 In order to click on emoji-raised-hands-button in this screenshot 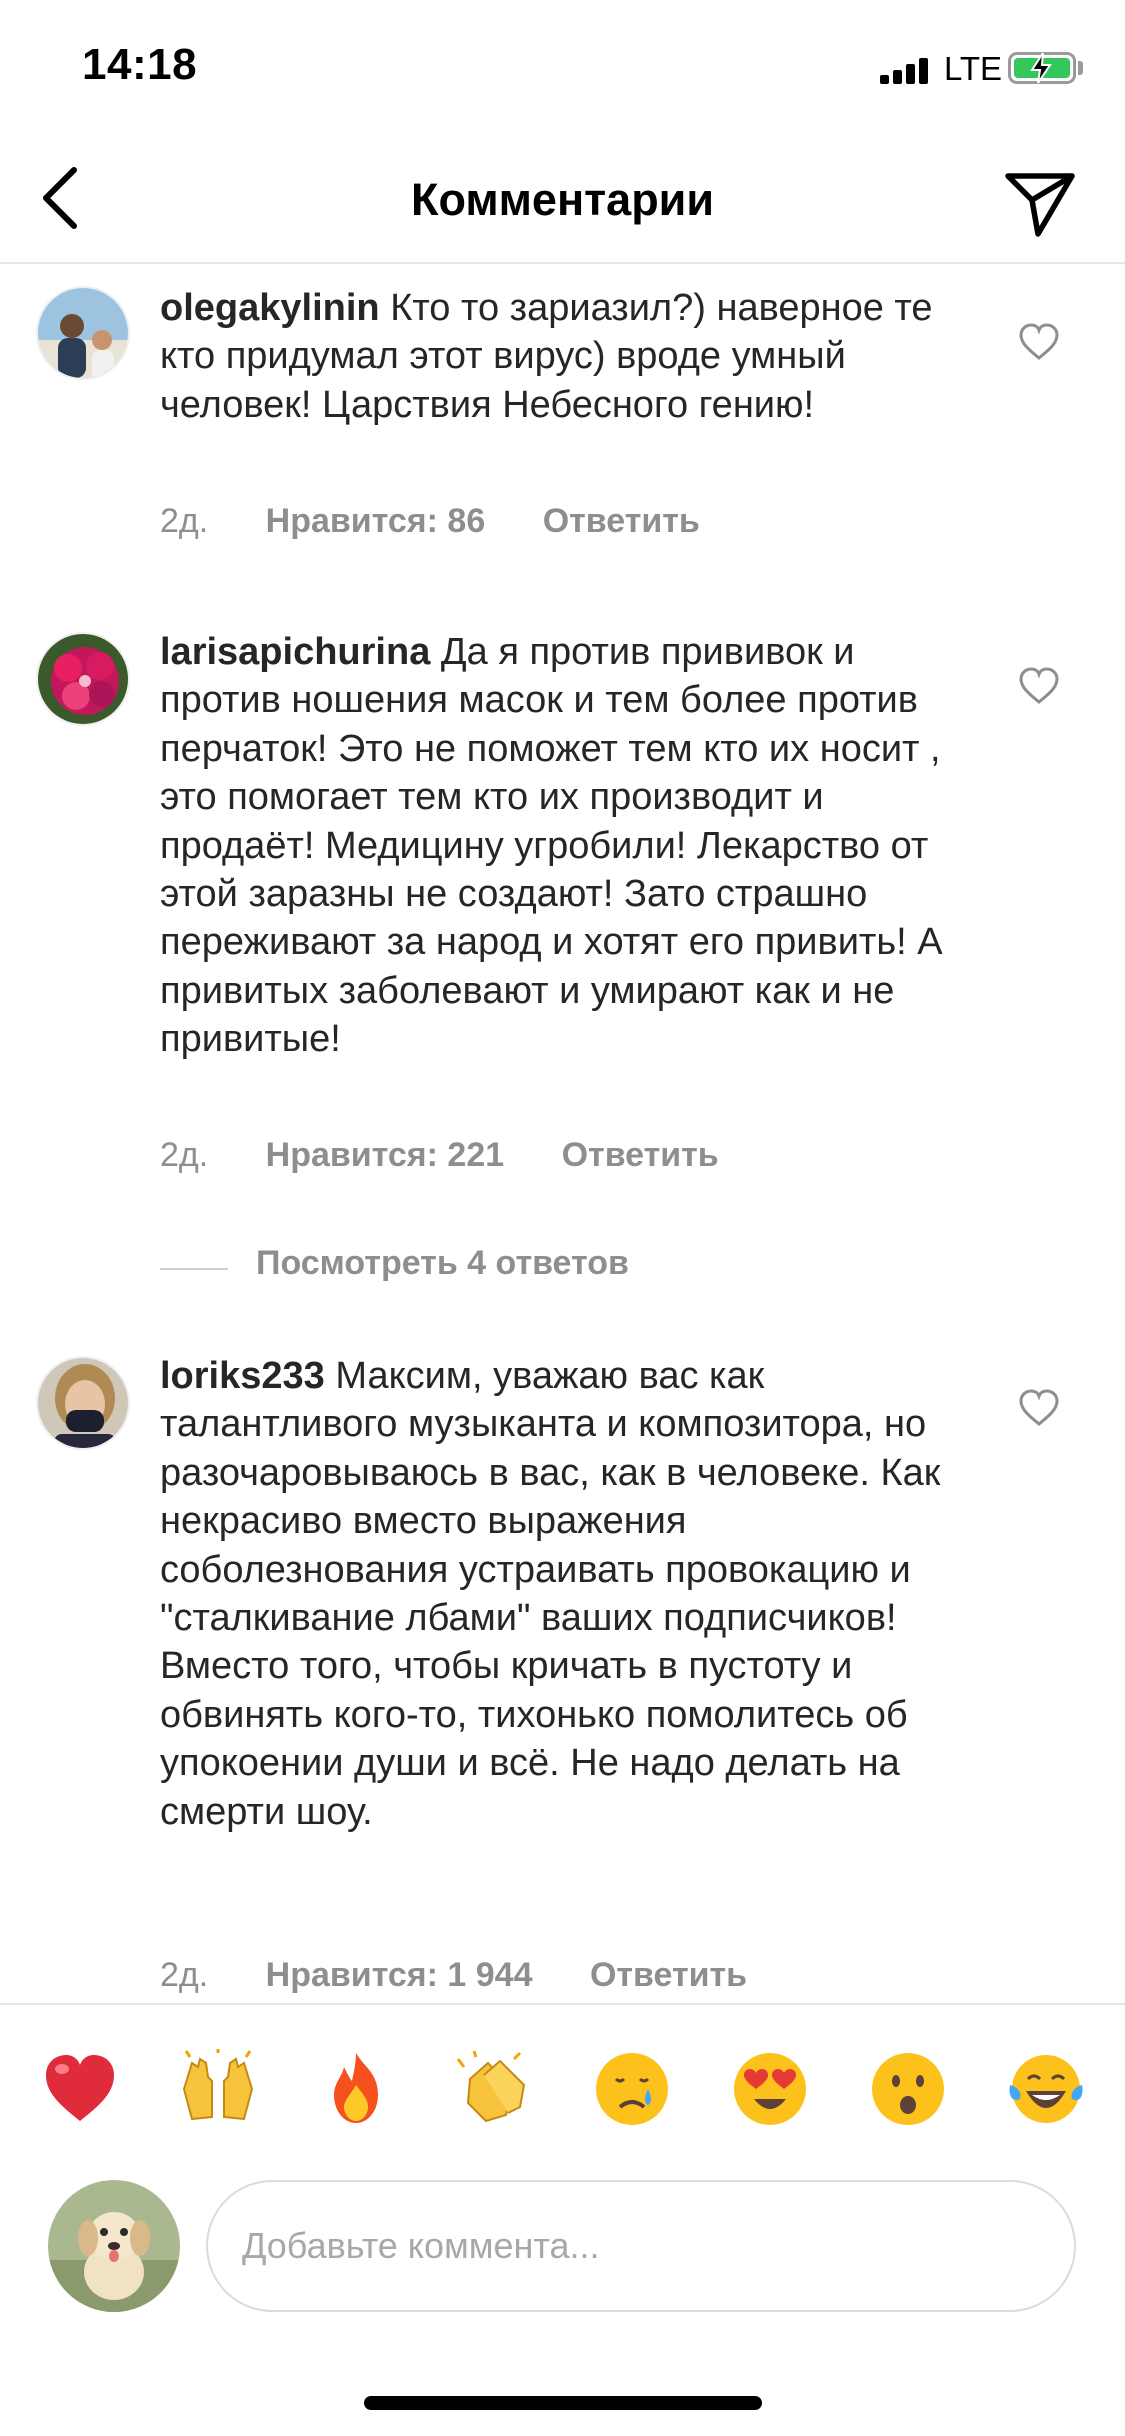, I will do `click(218, 2089)`.